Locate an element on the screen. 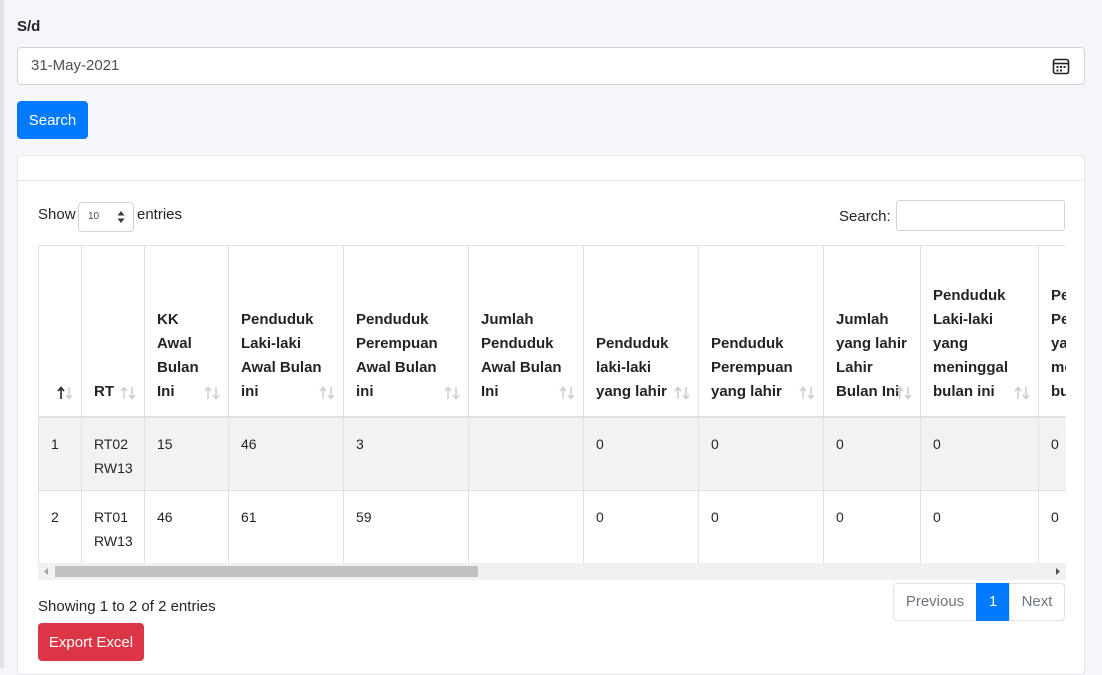 Image resolution: width=1102 pixels, height=675 pixels. page-1-button: 1 is located at coordinates (993, 602).